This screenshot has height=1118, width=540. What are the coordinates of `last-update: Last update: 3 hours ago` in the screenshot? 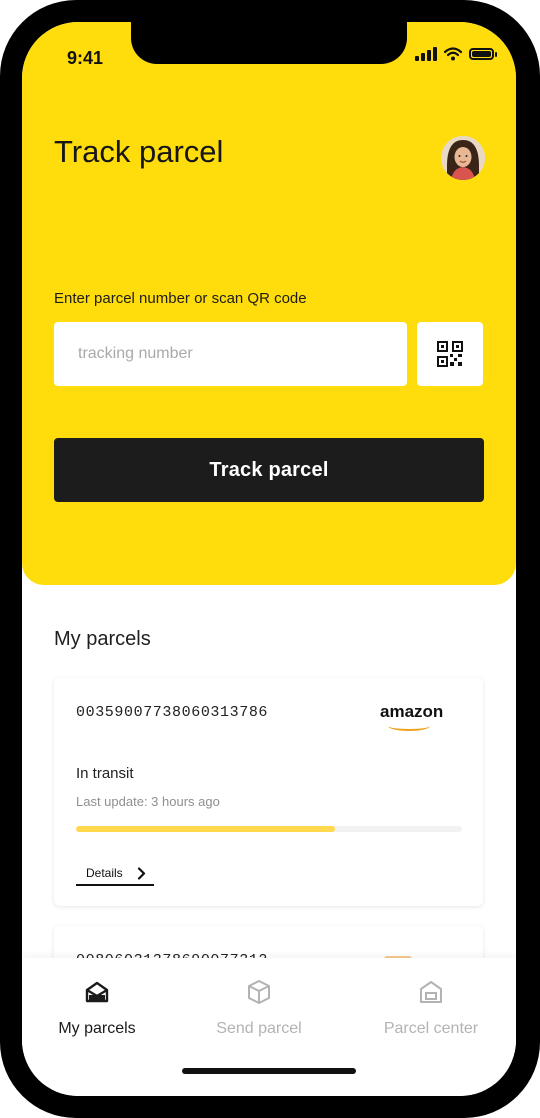 It's located at (148, 801).